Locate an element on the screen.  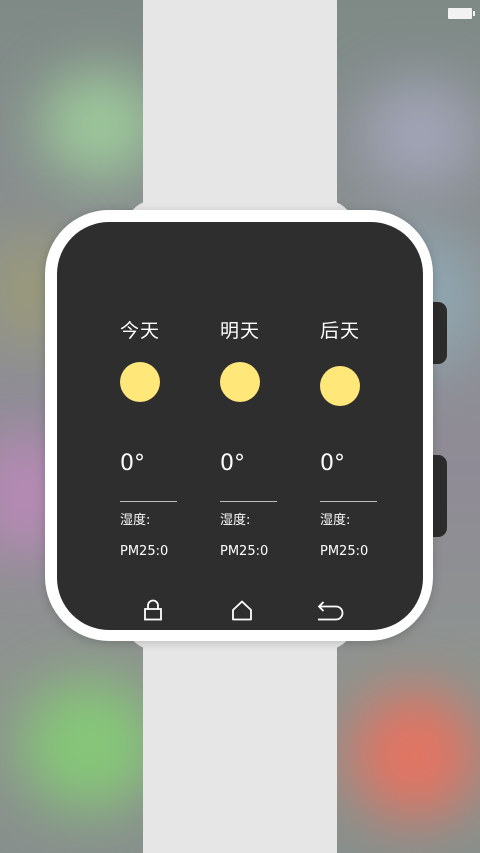
battery-icon is located at coordinates (461, 13).